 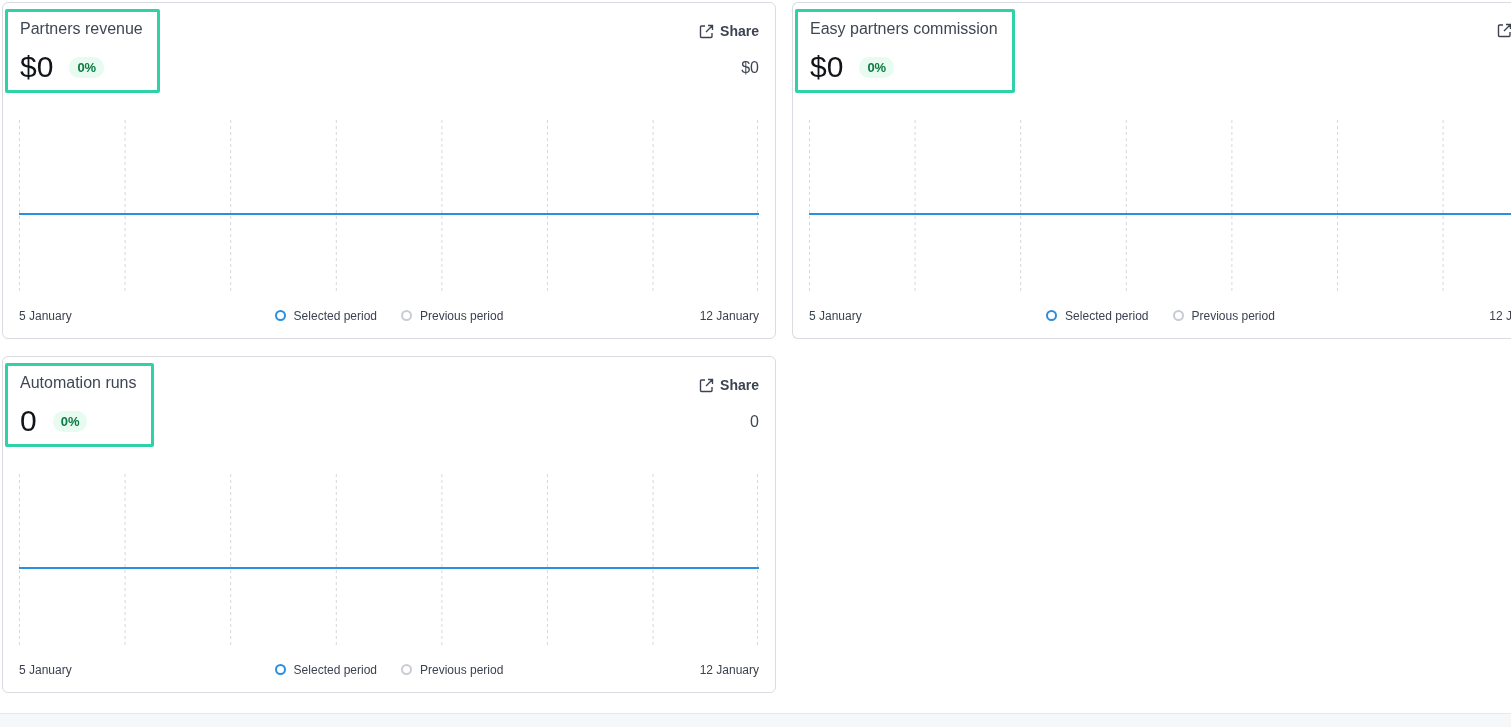 I want to click on axis-end-label: 12 J, so click(x=1500, y=315).